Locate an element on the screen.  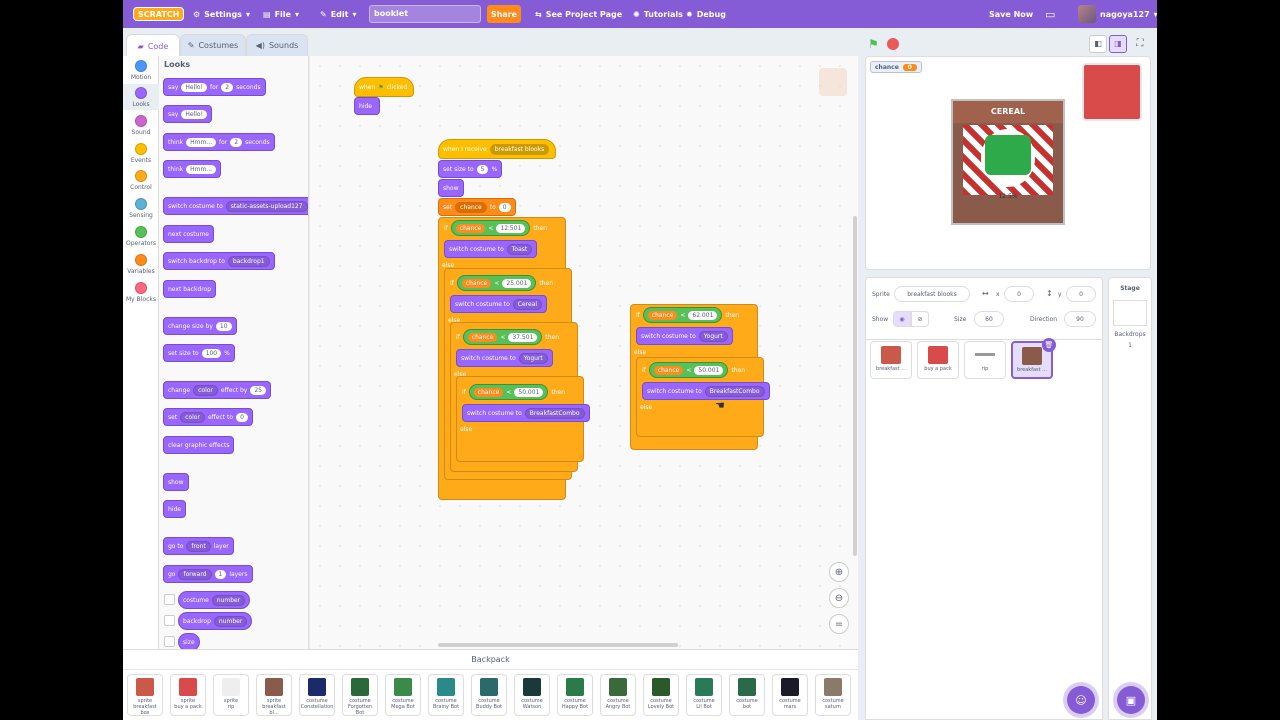
edit-menu: ✎ Edit ▾ is located at coordinates (338, 14).